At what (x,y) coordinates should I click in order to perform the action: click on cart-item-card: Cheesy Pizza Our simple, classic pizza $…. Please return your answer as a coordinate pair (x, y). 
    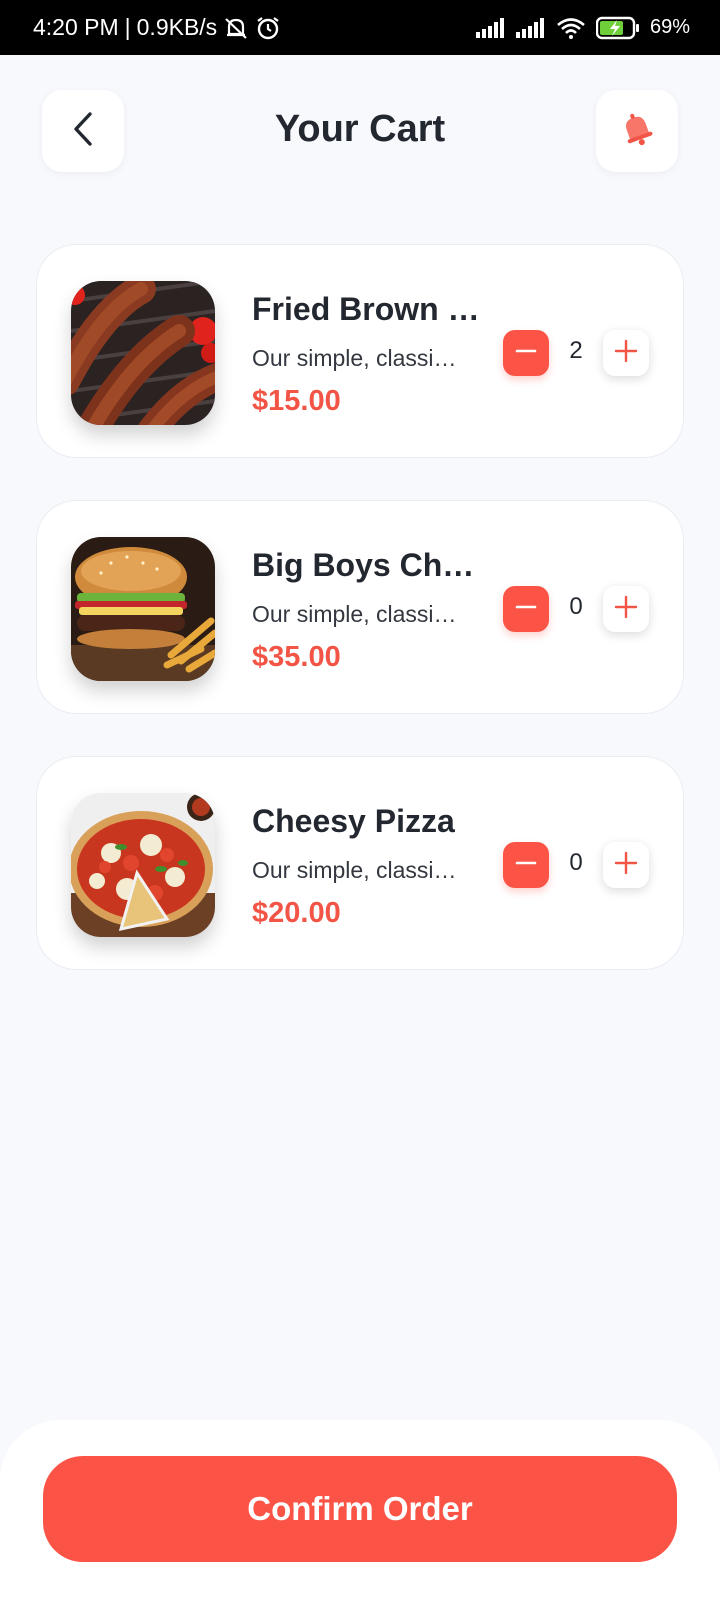
    Looking at the image, I should click on (360, 863).